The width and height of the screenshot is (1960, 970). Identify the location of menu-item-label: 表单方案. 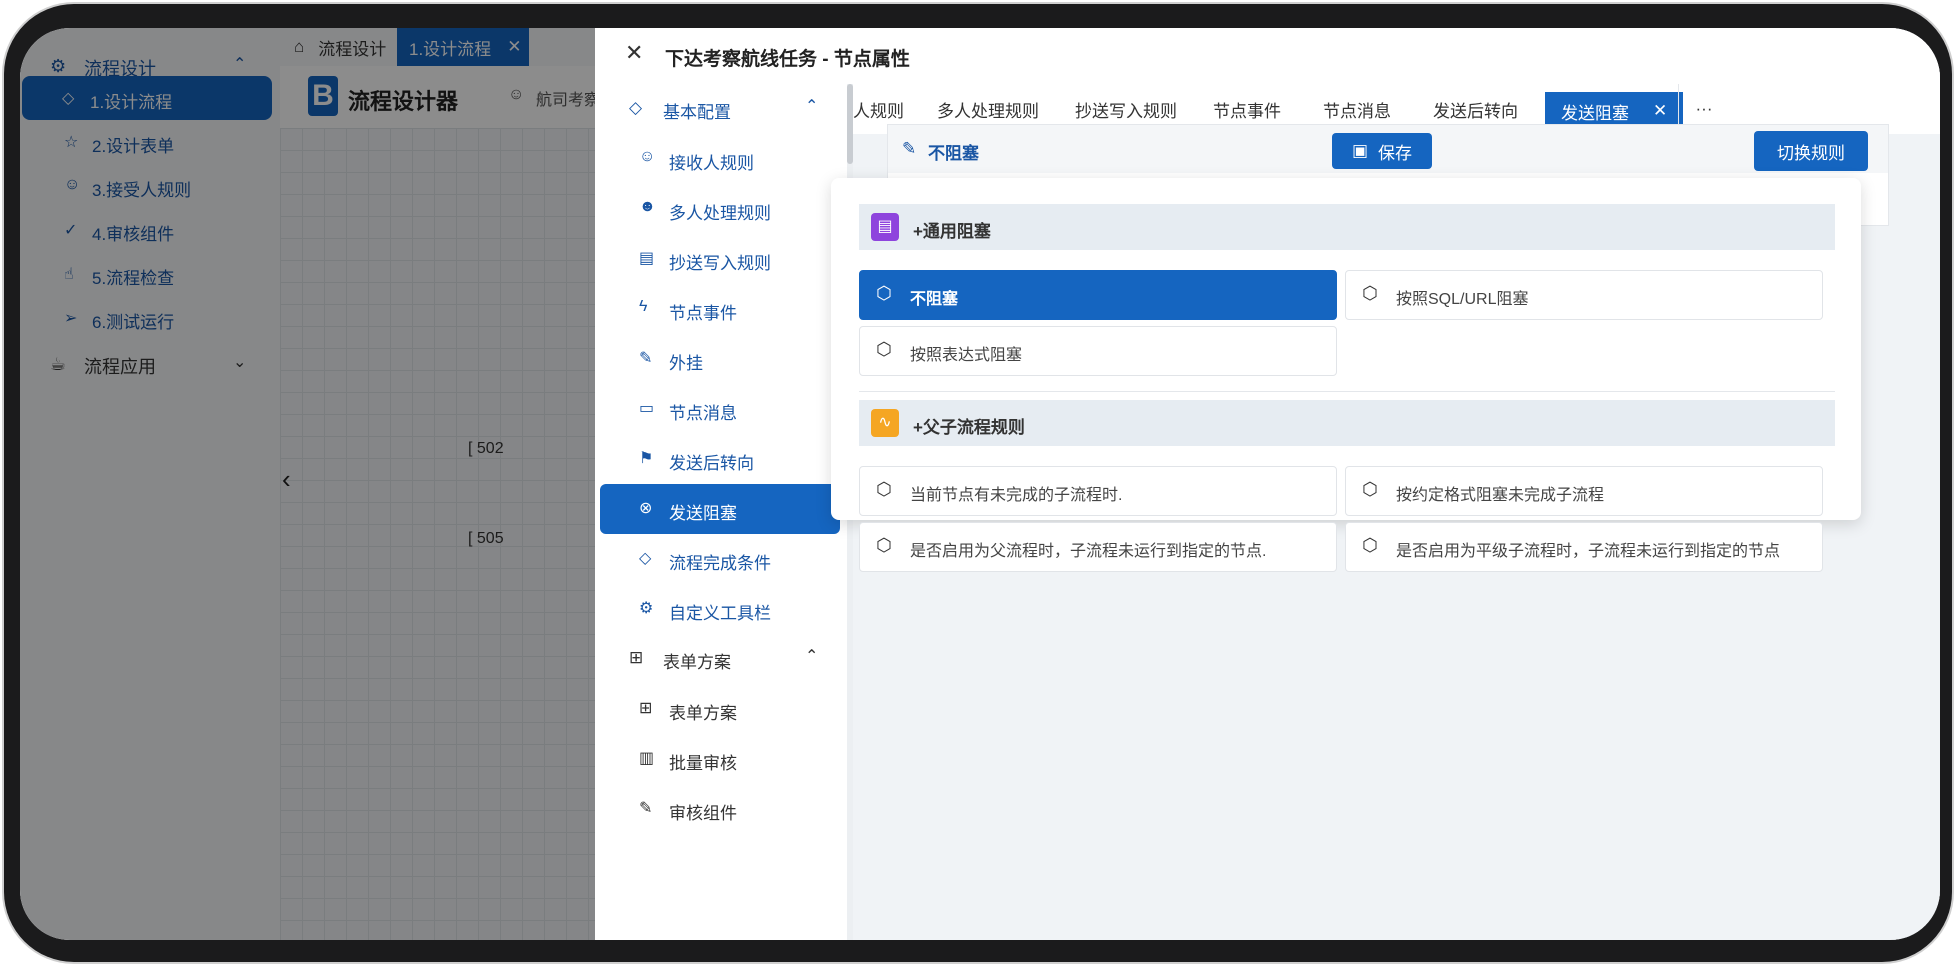
(703, 713).